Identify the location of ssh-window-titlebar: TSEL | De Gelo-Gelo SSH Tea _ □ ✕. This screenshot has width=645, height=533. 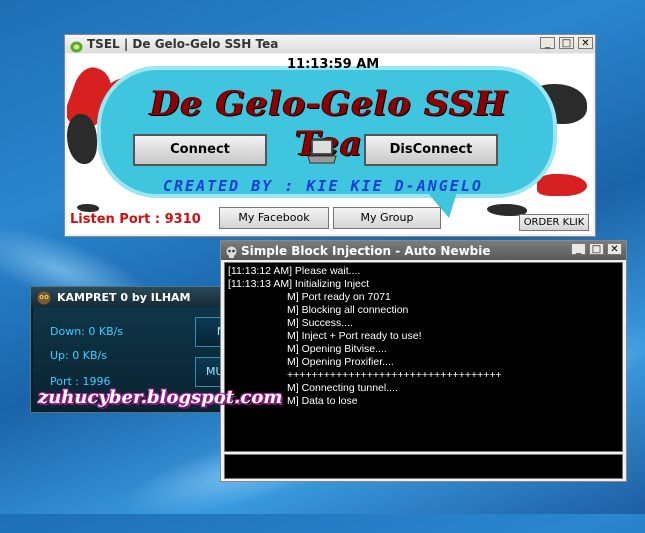
(330, 44).